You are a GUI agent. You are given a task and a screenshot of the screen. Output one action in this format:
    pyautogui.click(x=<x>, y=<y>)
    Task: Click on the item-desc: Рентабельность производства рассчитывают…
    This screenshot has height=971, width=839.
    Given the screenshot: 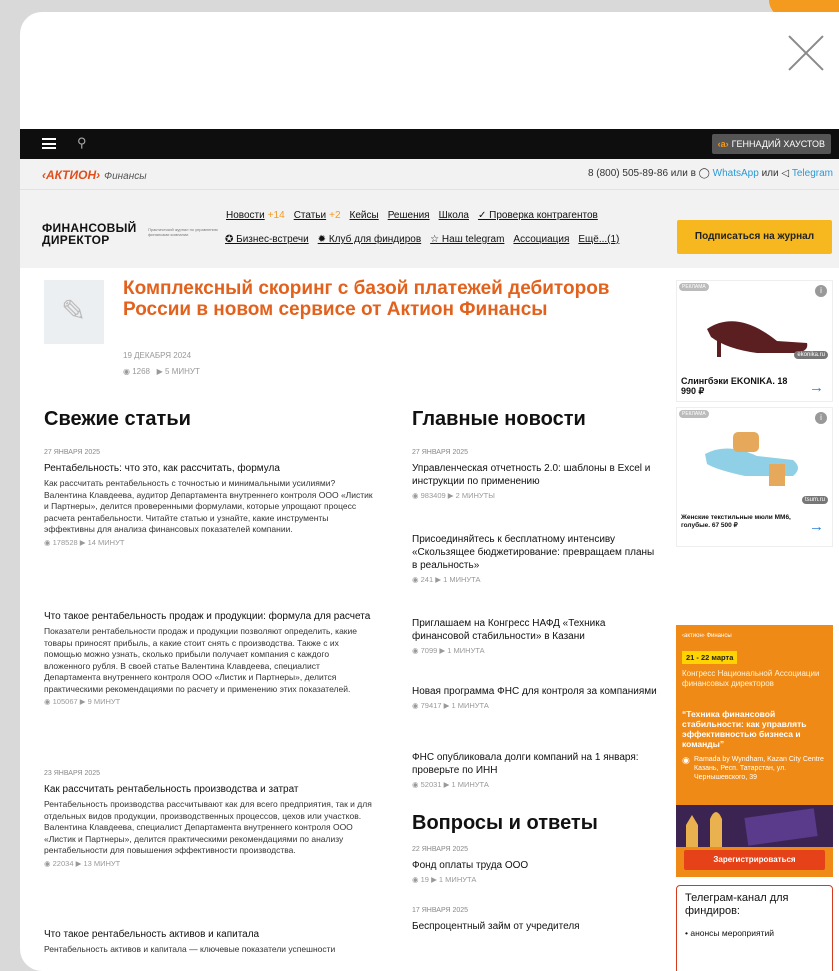 What is the action you would take?
    pyautogui.click(x=208, y=827)
    